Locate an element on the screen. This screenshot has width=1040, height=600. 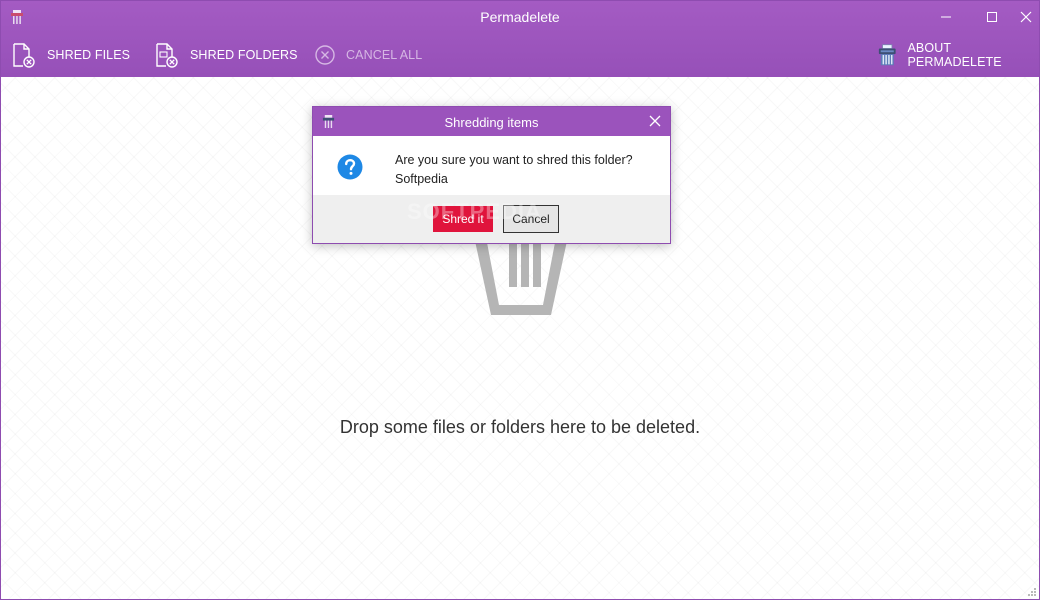
cancel-circle-icon is located at coordinates (325, 55).